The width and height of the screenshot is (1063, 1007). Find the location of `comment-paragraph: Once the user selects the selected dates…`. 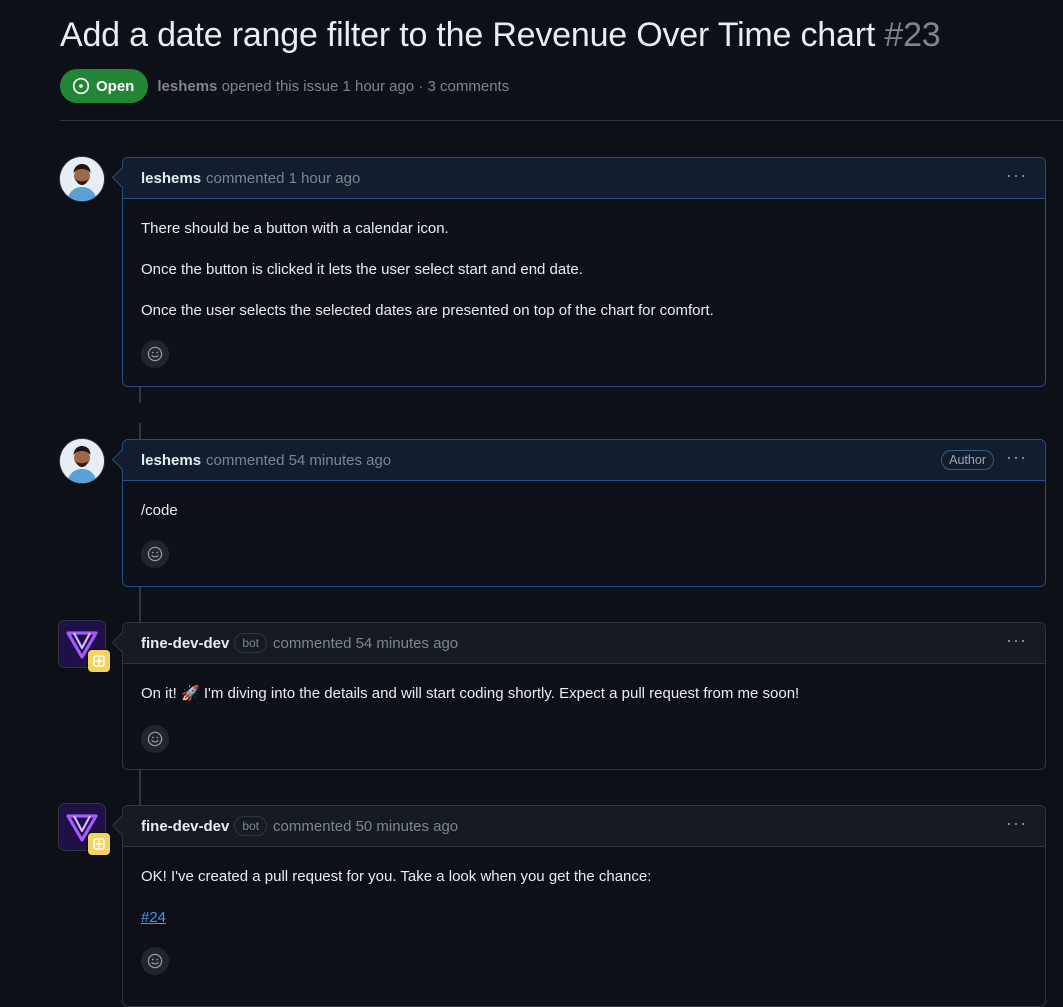

comment-paragraph: Once the user selects the selected dates… is located at coordinates (427, 310).